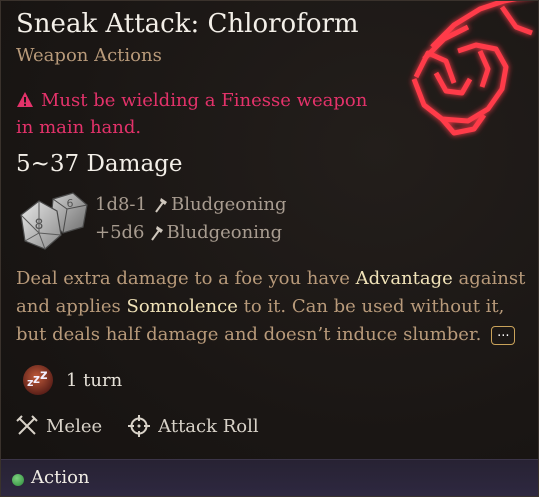 The width and height of the screenshot is (539, 497). I want to click on duration-row: z z z 1 turn, so click(71, 380).